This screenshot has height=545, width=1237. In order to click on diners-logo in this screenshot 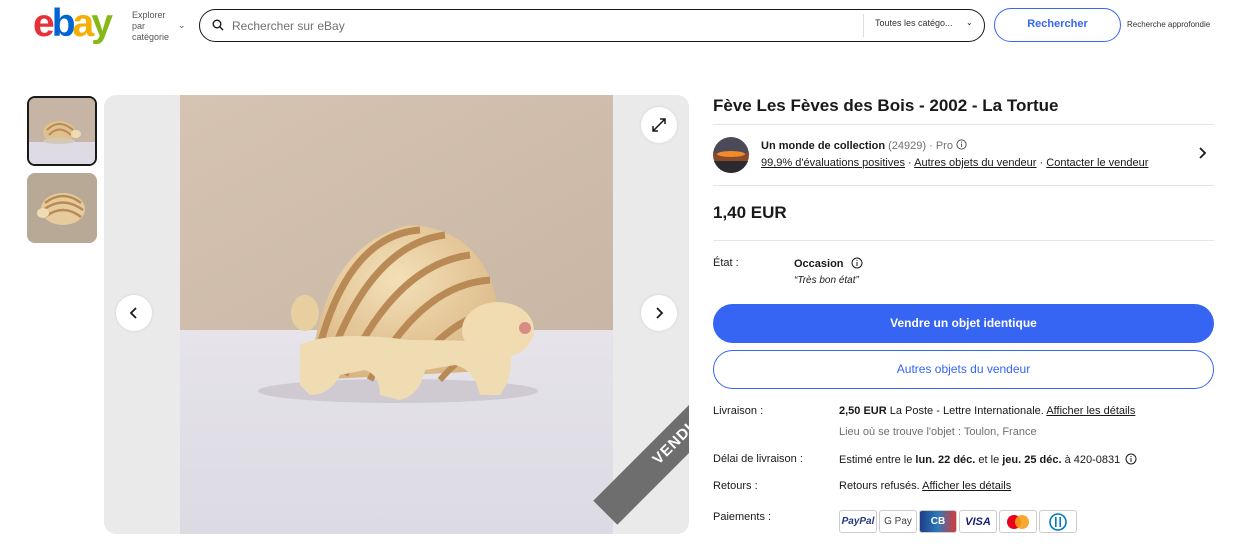, I will do `click(1058, 521)`.